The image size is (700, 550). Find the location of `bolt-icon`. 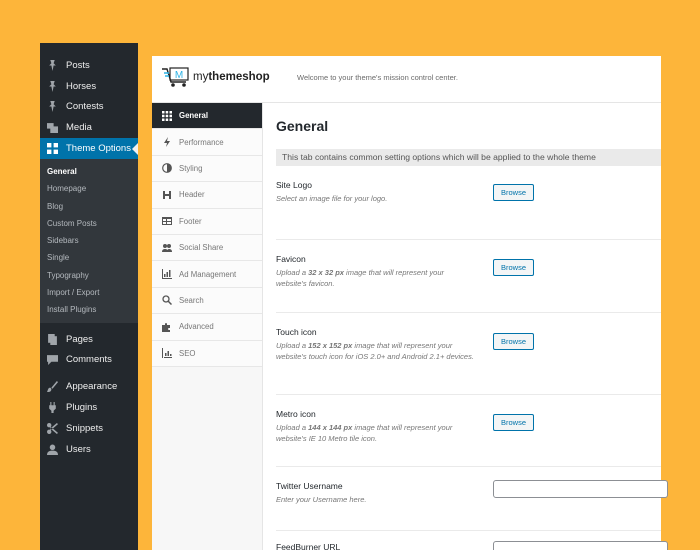

bolt-icon is located at coordinates (167, 142).